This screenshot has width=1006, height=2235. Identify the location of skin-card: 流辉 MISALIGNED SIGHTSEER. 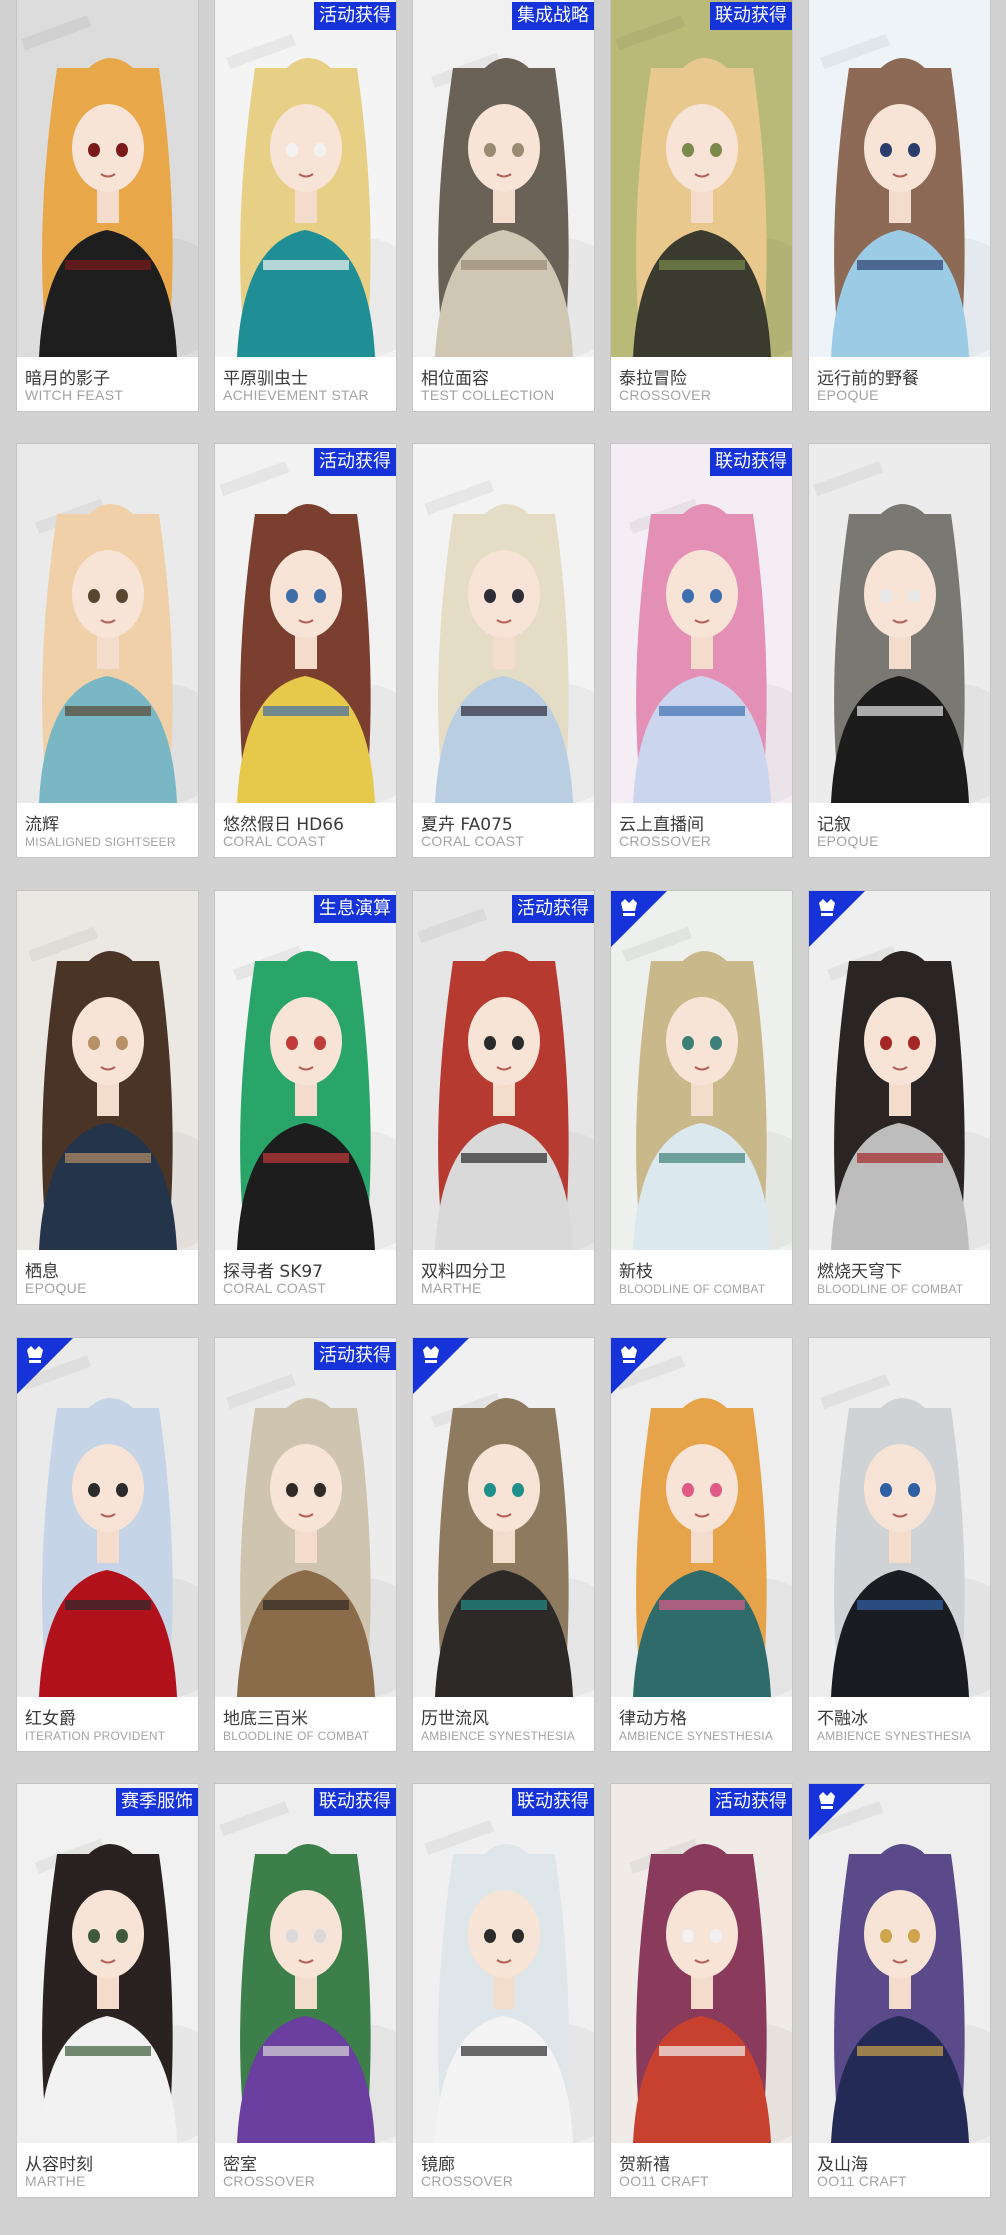
(107, 650).